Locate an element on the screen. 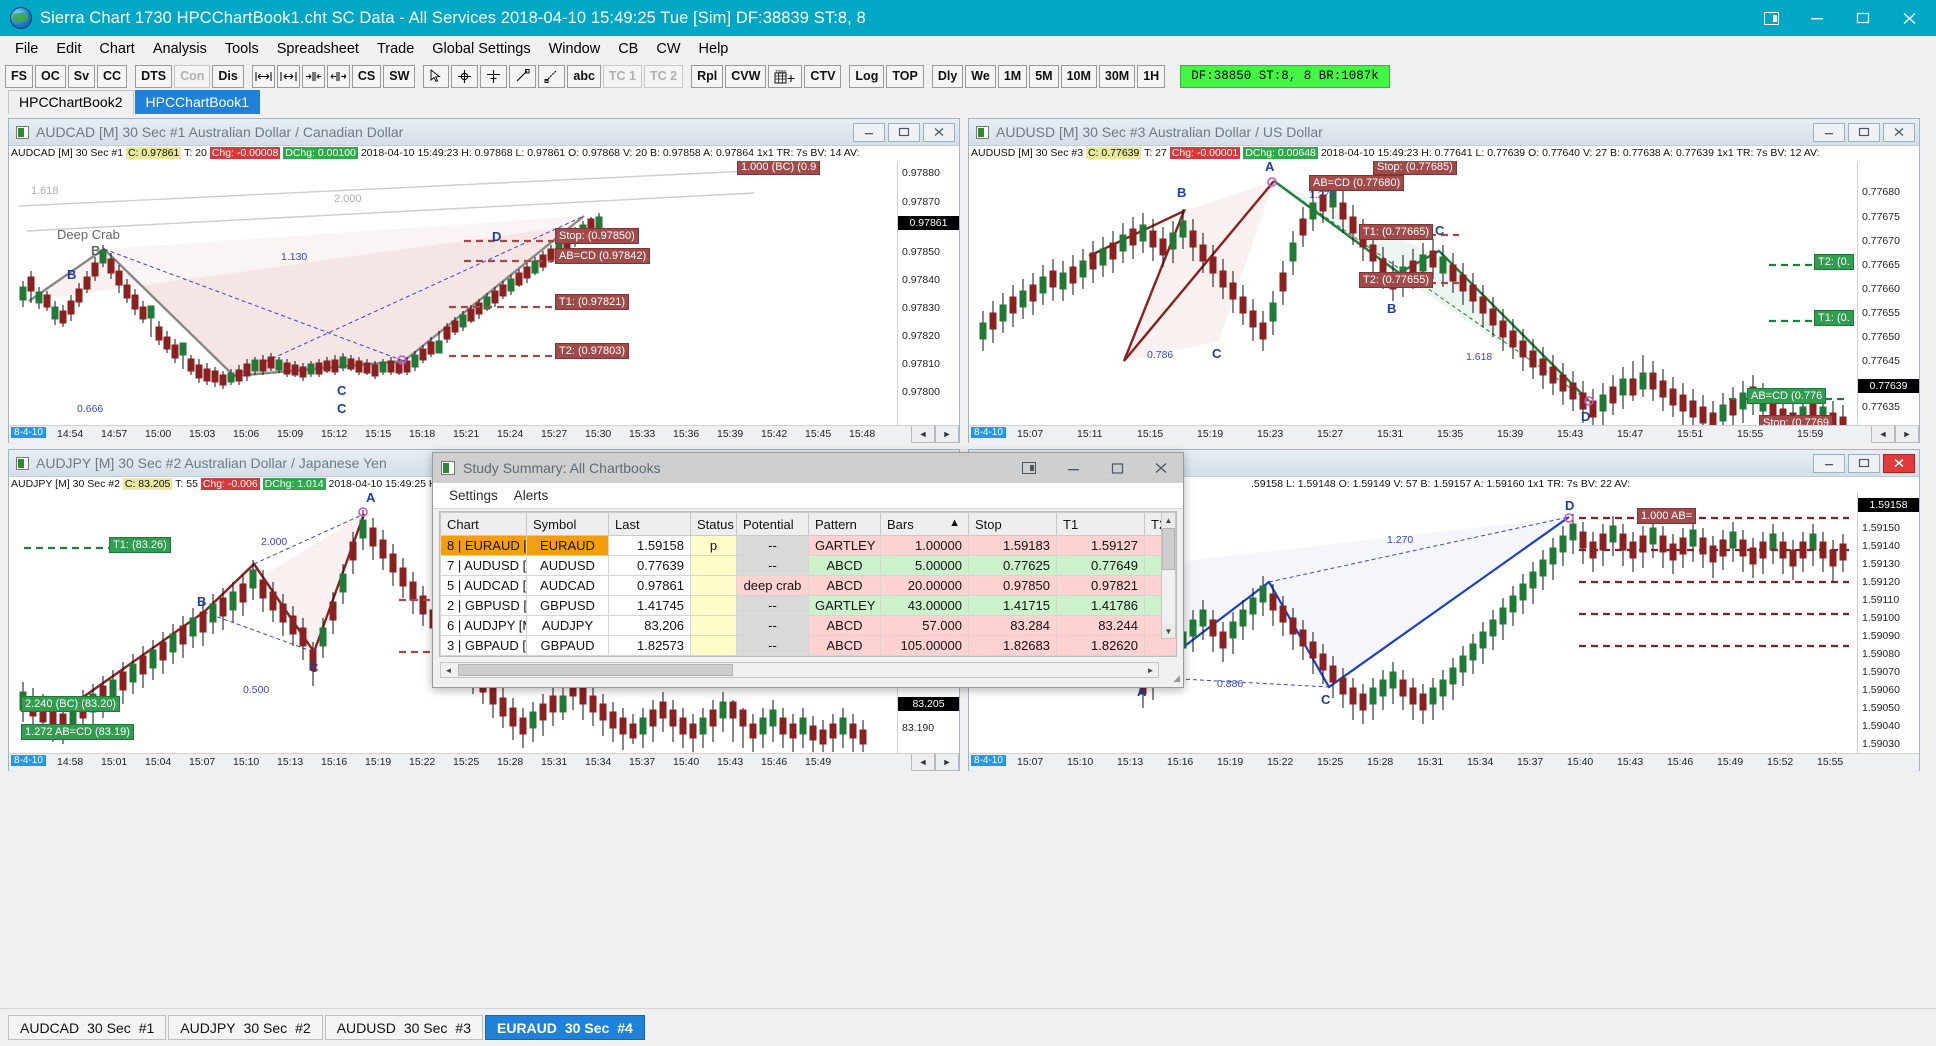 Image resolution: width=1936 pixels, height=1046 pixels. expand-right-icon is located at coordinates (338, 76).